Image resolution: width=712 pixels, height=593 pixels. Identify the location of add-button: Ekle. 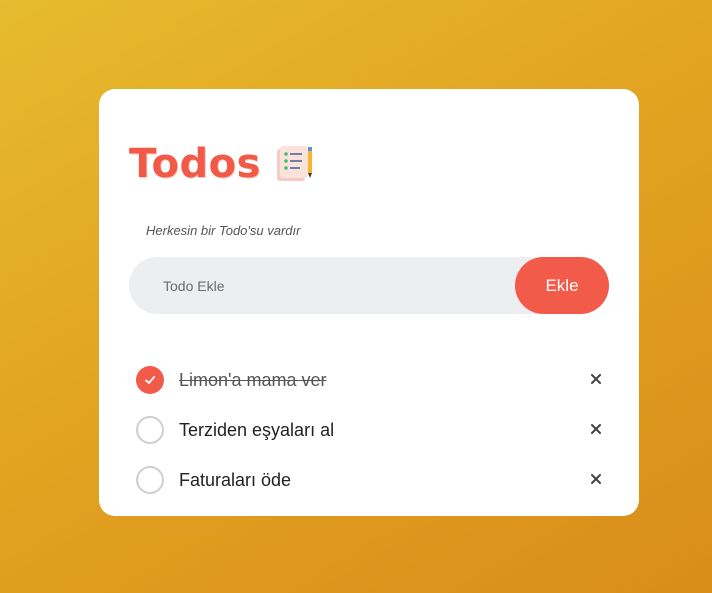
(562, 285).